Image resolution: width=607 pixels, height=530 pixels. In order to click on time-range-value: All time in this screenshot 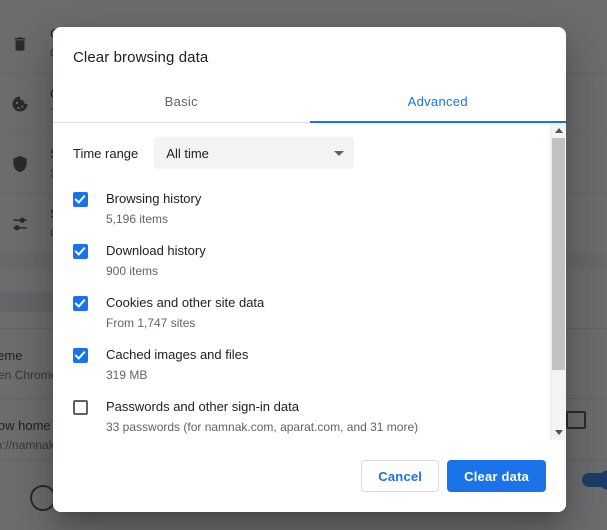, I will do `click(187, 153)`.